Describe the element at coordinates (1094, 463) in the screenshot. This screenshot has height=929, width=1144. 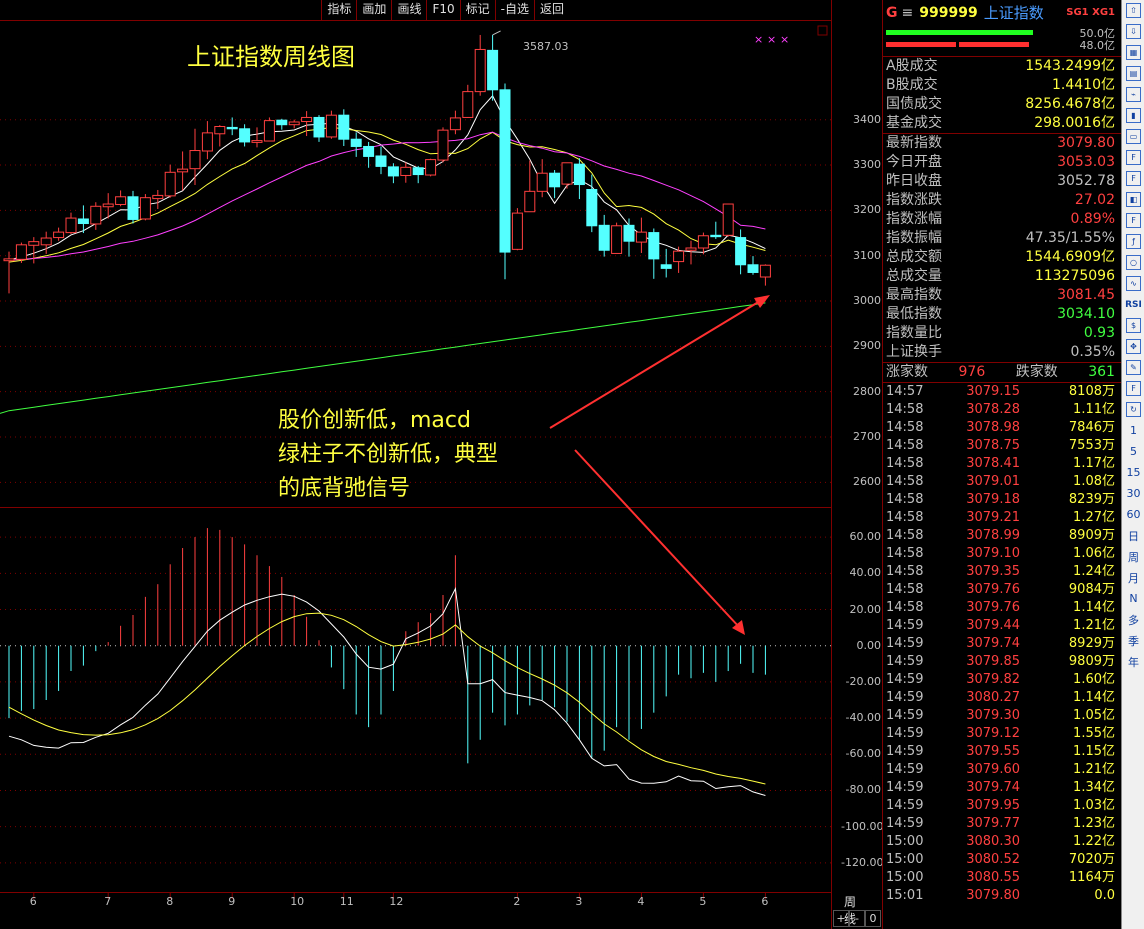
I see `tick-volume: 1.17亿` at that location.